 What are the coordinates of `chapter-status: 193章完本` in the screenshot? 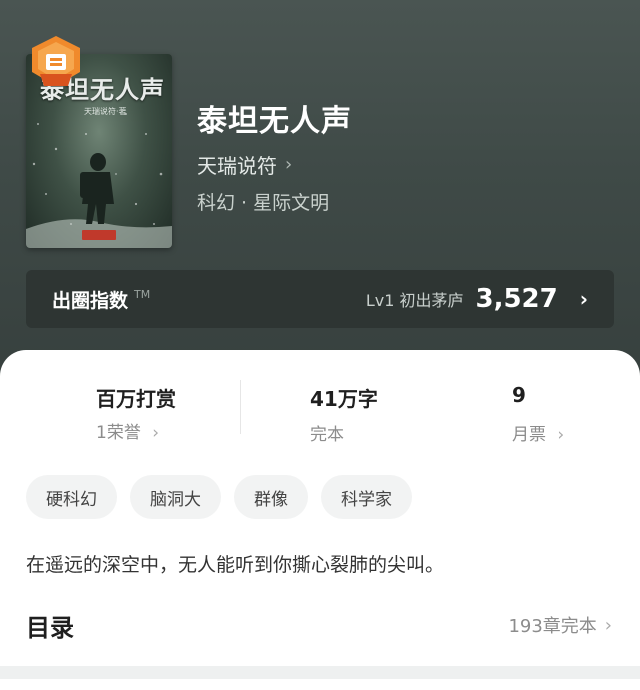 It's located at (552, 626).